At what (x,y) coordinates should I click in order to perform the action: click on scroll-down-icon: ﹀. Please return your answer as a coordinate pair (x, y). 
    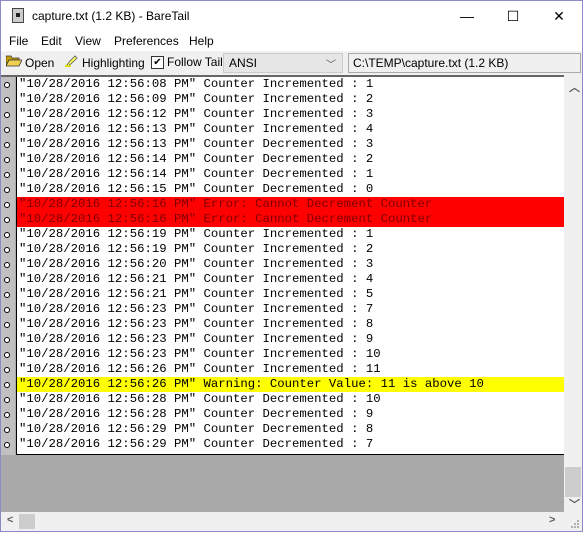
    Looking at the image, I should click on (574, 504).